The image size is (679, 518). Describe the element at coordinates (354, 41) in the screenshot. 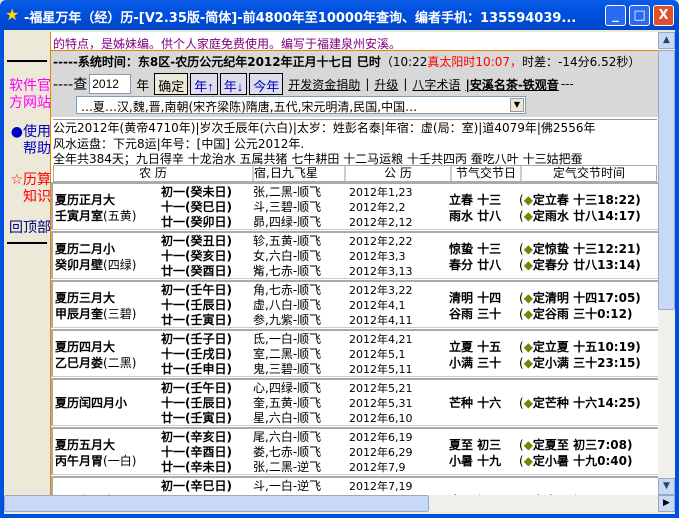

I see `marquee-text: 的特点，是姊妹编。供个人家庭免费使用。编写于福建泉州安溪。` at that location.